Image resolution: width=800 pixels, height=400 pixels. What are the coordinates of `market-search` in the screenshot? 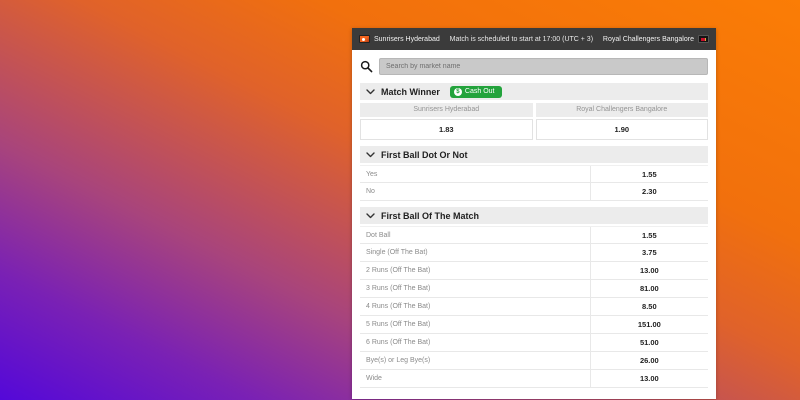 It's located at (534, 66).